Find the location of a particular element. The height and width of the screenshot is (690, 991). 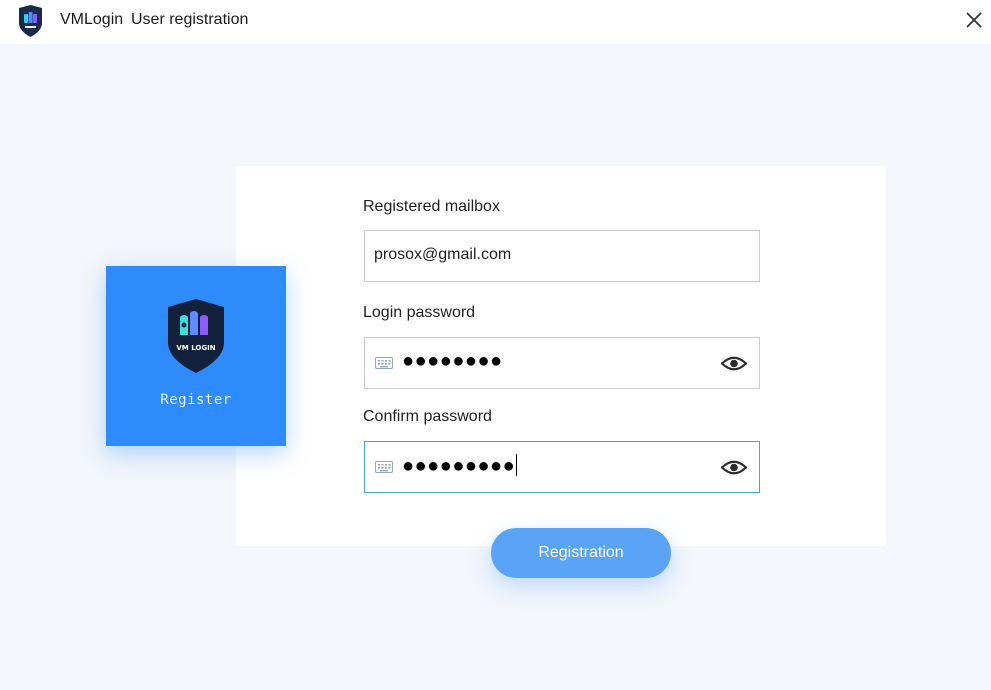

vmlogin-shield-icon: VM LOGIN is located at coordinates (196, 336).